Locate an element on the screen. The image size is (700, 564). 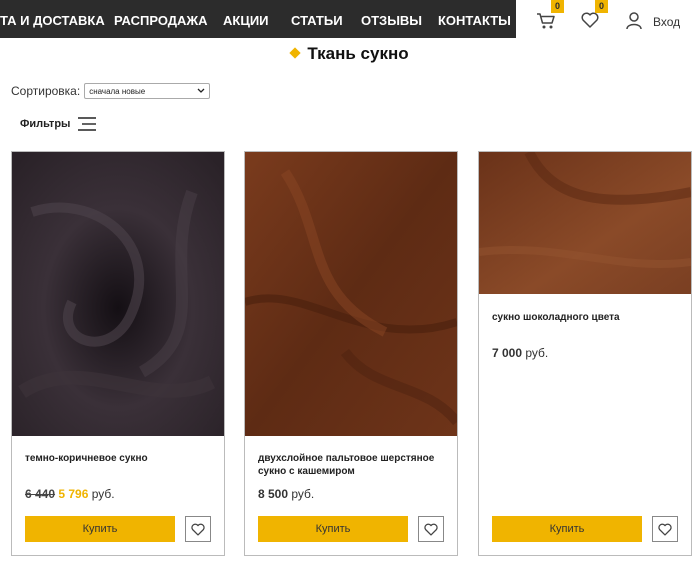
sort-label: Сортировка: is located at coordinates (46, 91).